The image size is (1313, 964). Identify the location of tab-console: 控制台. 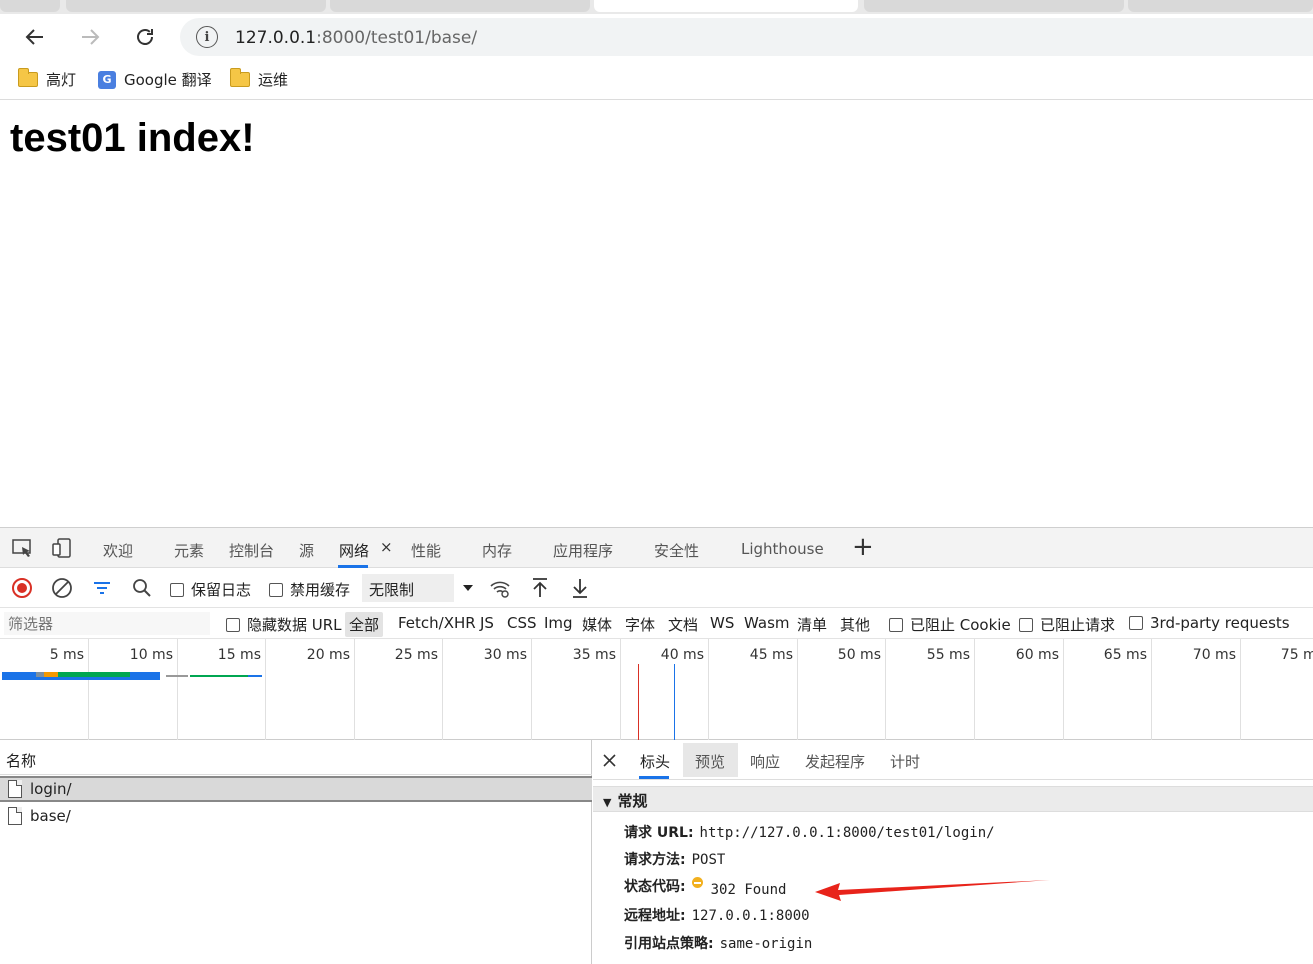
(251, 550).